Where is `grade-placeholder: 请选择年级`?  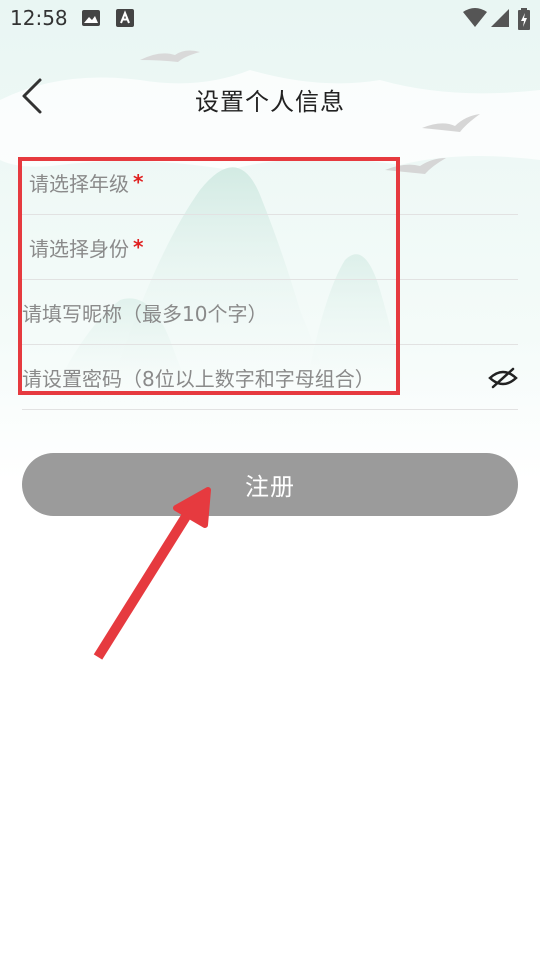 grade-placeholder: 请选择年级 is located at coordinates (79, 183).